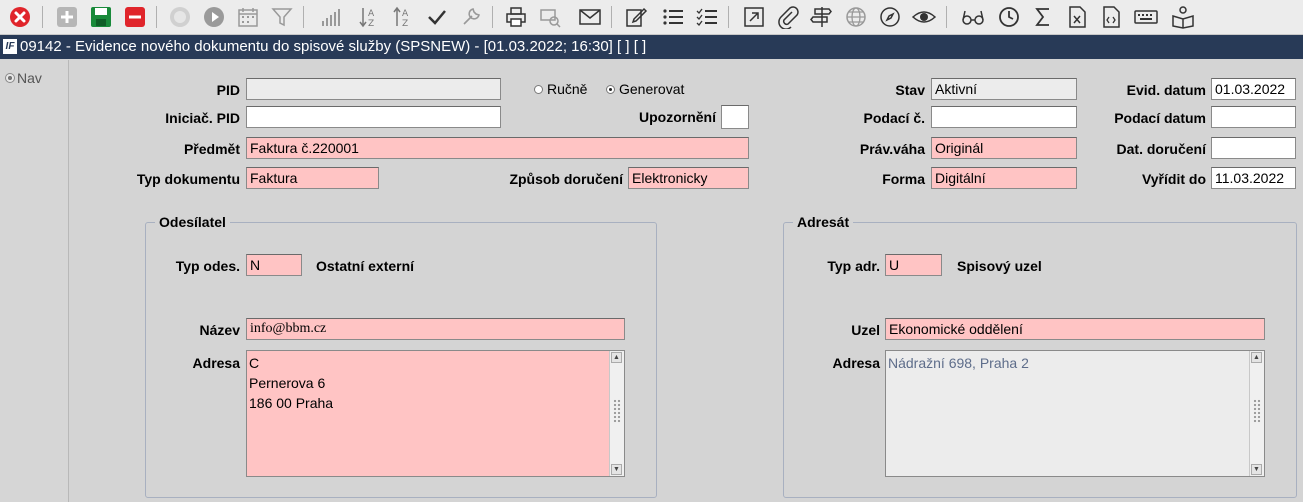 Image resolution: width=1303 pixels, height=502 pixels. What do you see at coordinates (924, 17) in the screenshot?
I see `eye-icon` at bounding box center [924, 17].